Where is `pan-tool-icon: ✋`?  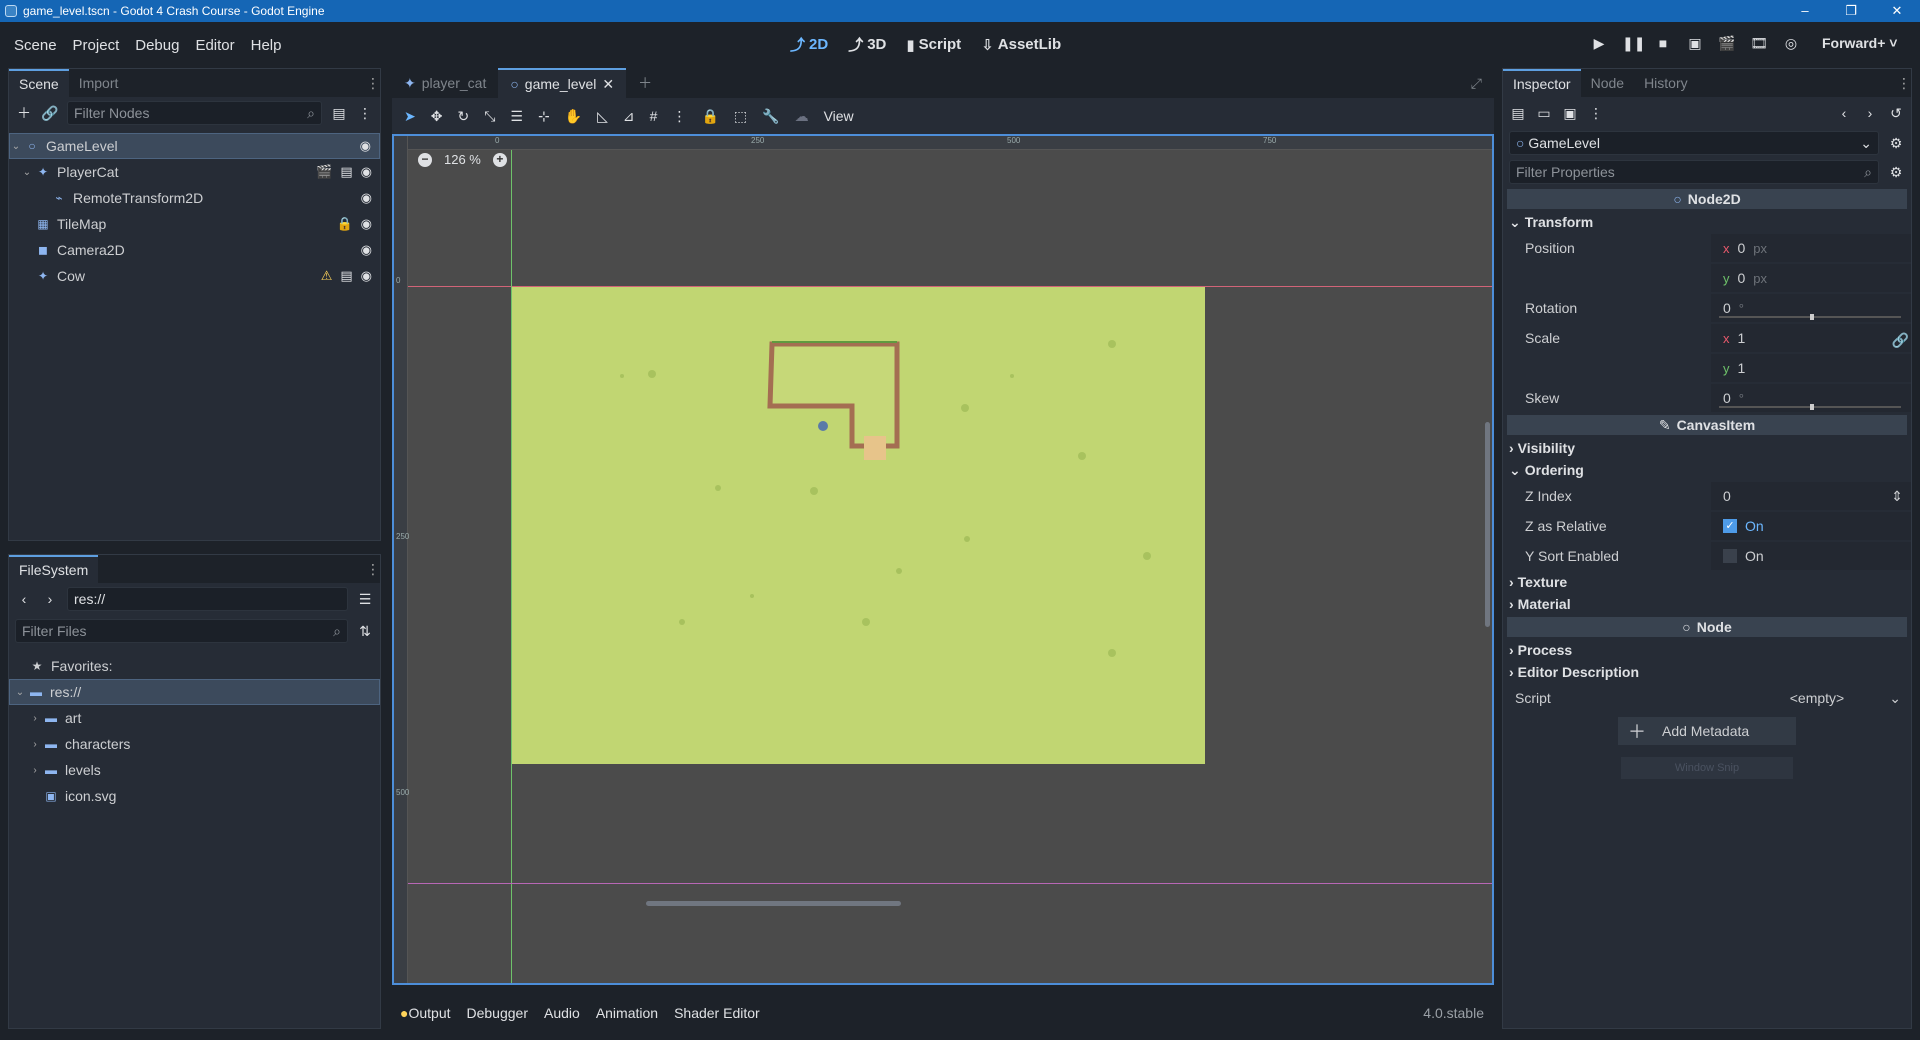 pan-tool-icon: ✋ is located at coordinates (573, 116).